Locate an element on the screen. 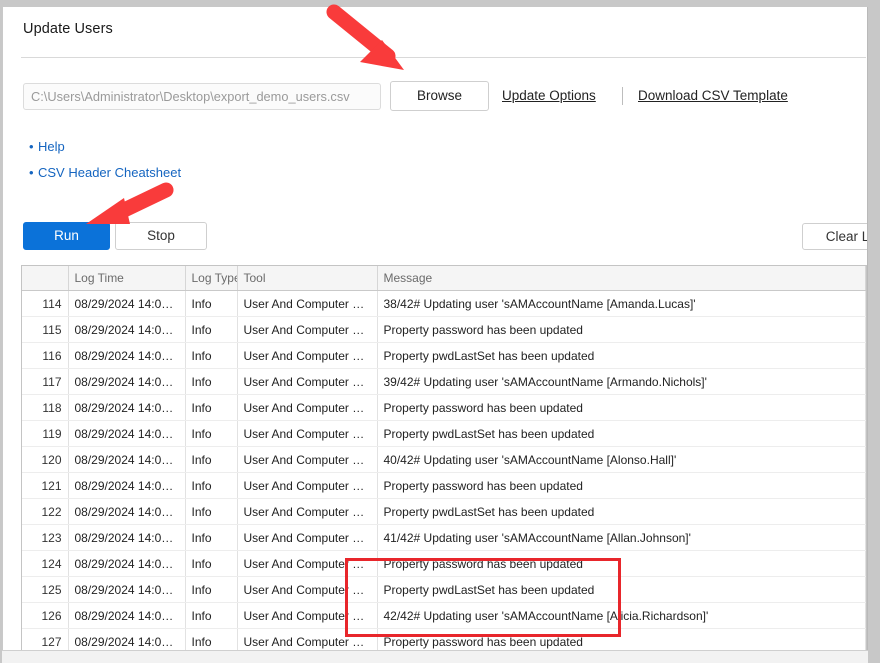 The image size is (880, 663). header-row: Log Time Log Type Tool Message is located at coordinates (444, 278).